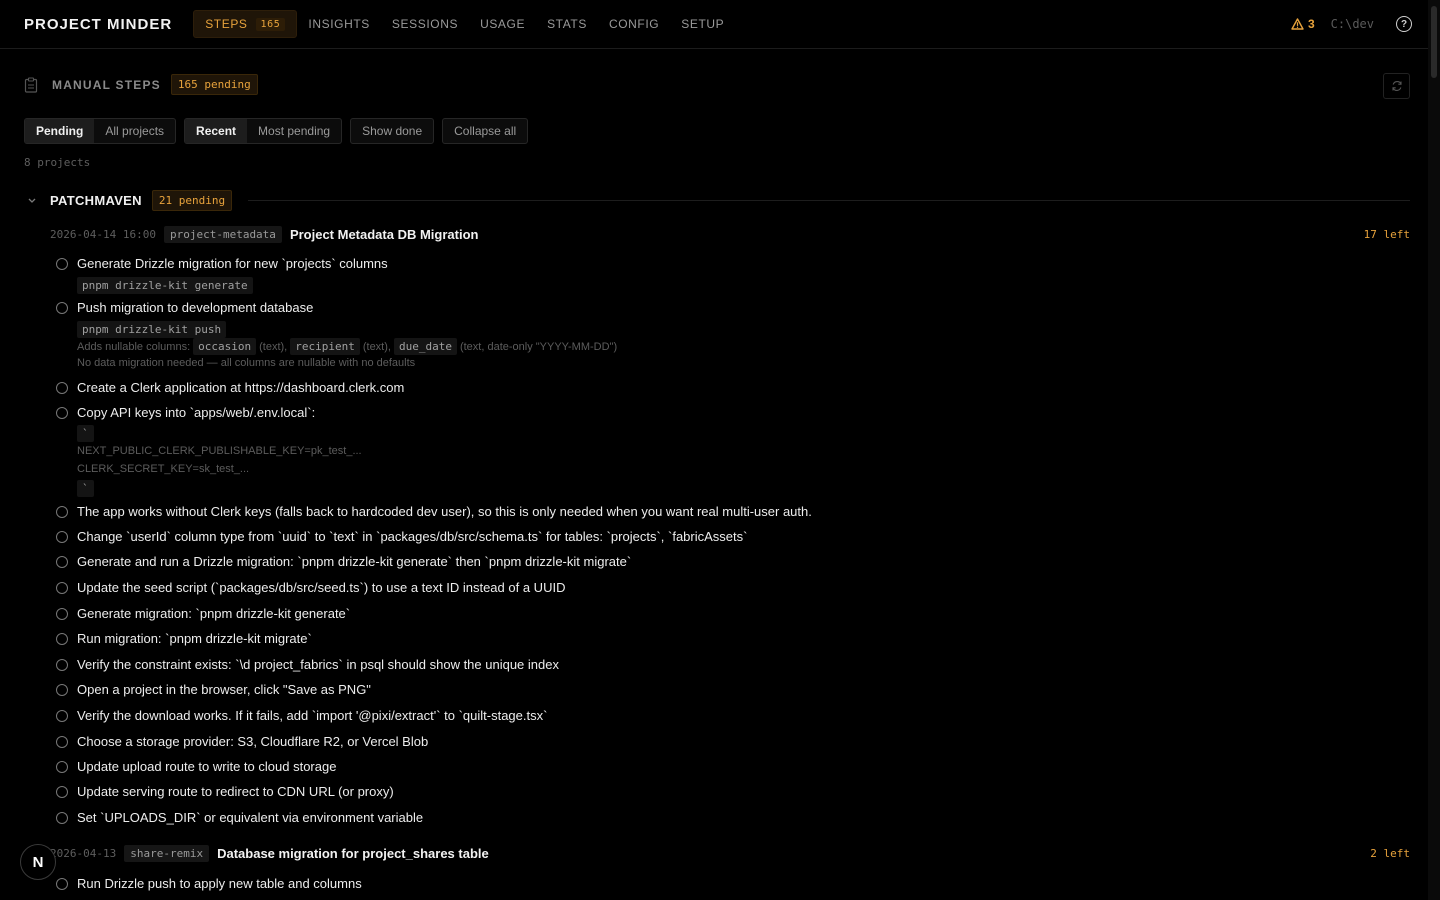 This screenshot has height=900, width=1440. I want to click on code-snippet: pnpm drizzle-kit generate, so click(165, 285).